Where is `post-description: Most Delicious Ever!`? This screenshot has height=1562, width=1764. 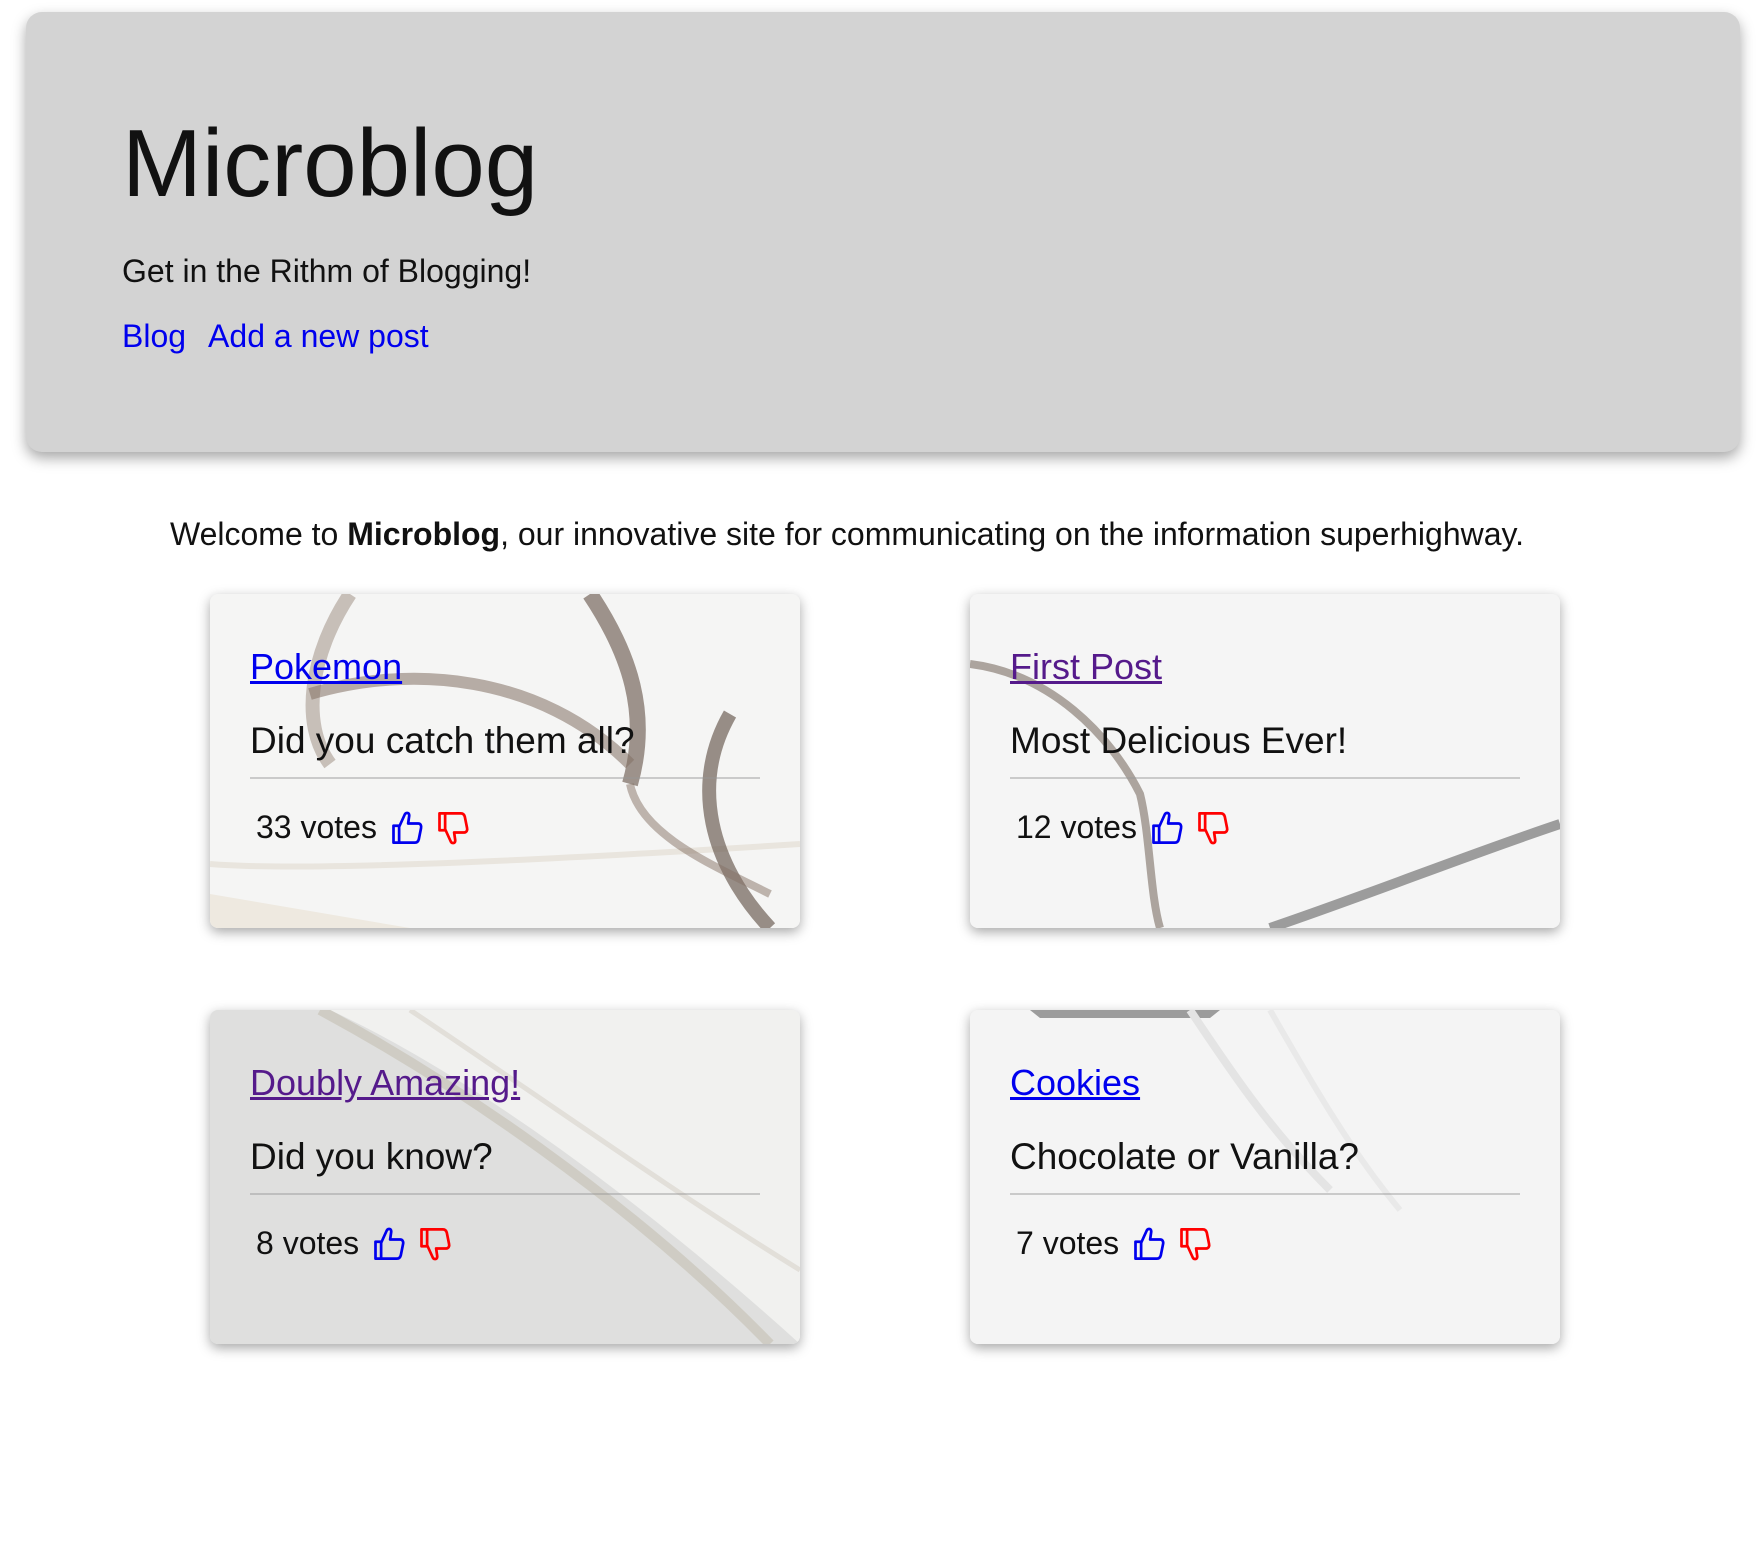
post-description: Most Delicious Ever! is located at coordinates (1179, 740).